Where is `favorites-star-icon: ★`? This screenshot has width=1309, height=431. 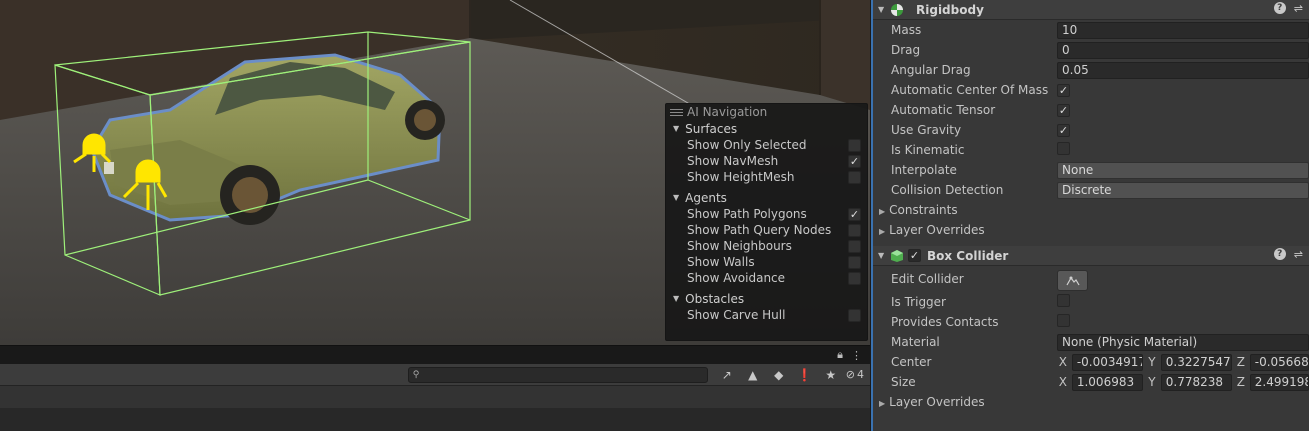
favorites-star-icon: ★ is located at coordinates (831, 375).